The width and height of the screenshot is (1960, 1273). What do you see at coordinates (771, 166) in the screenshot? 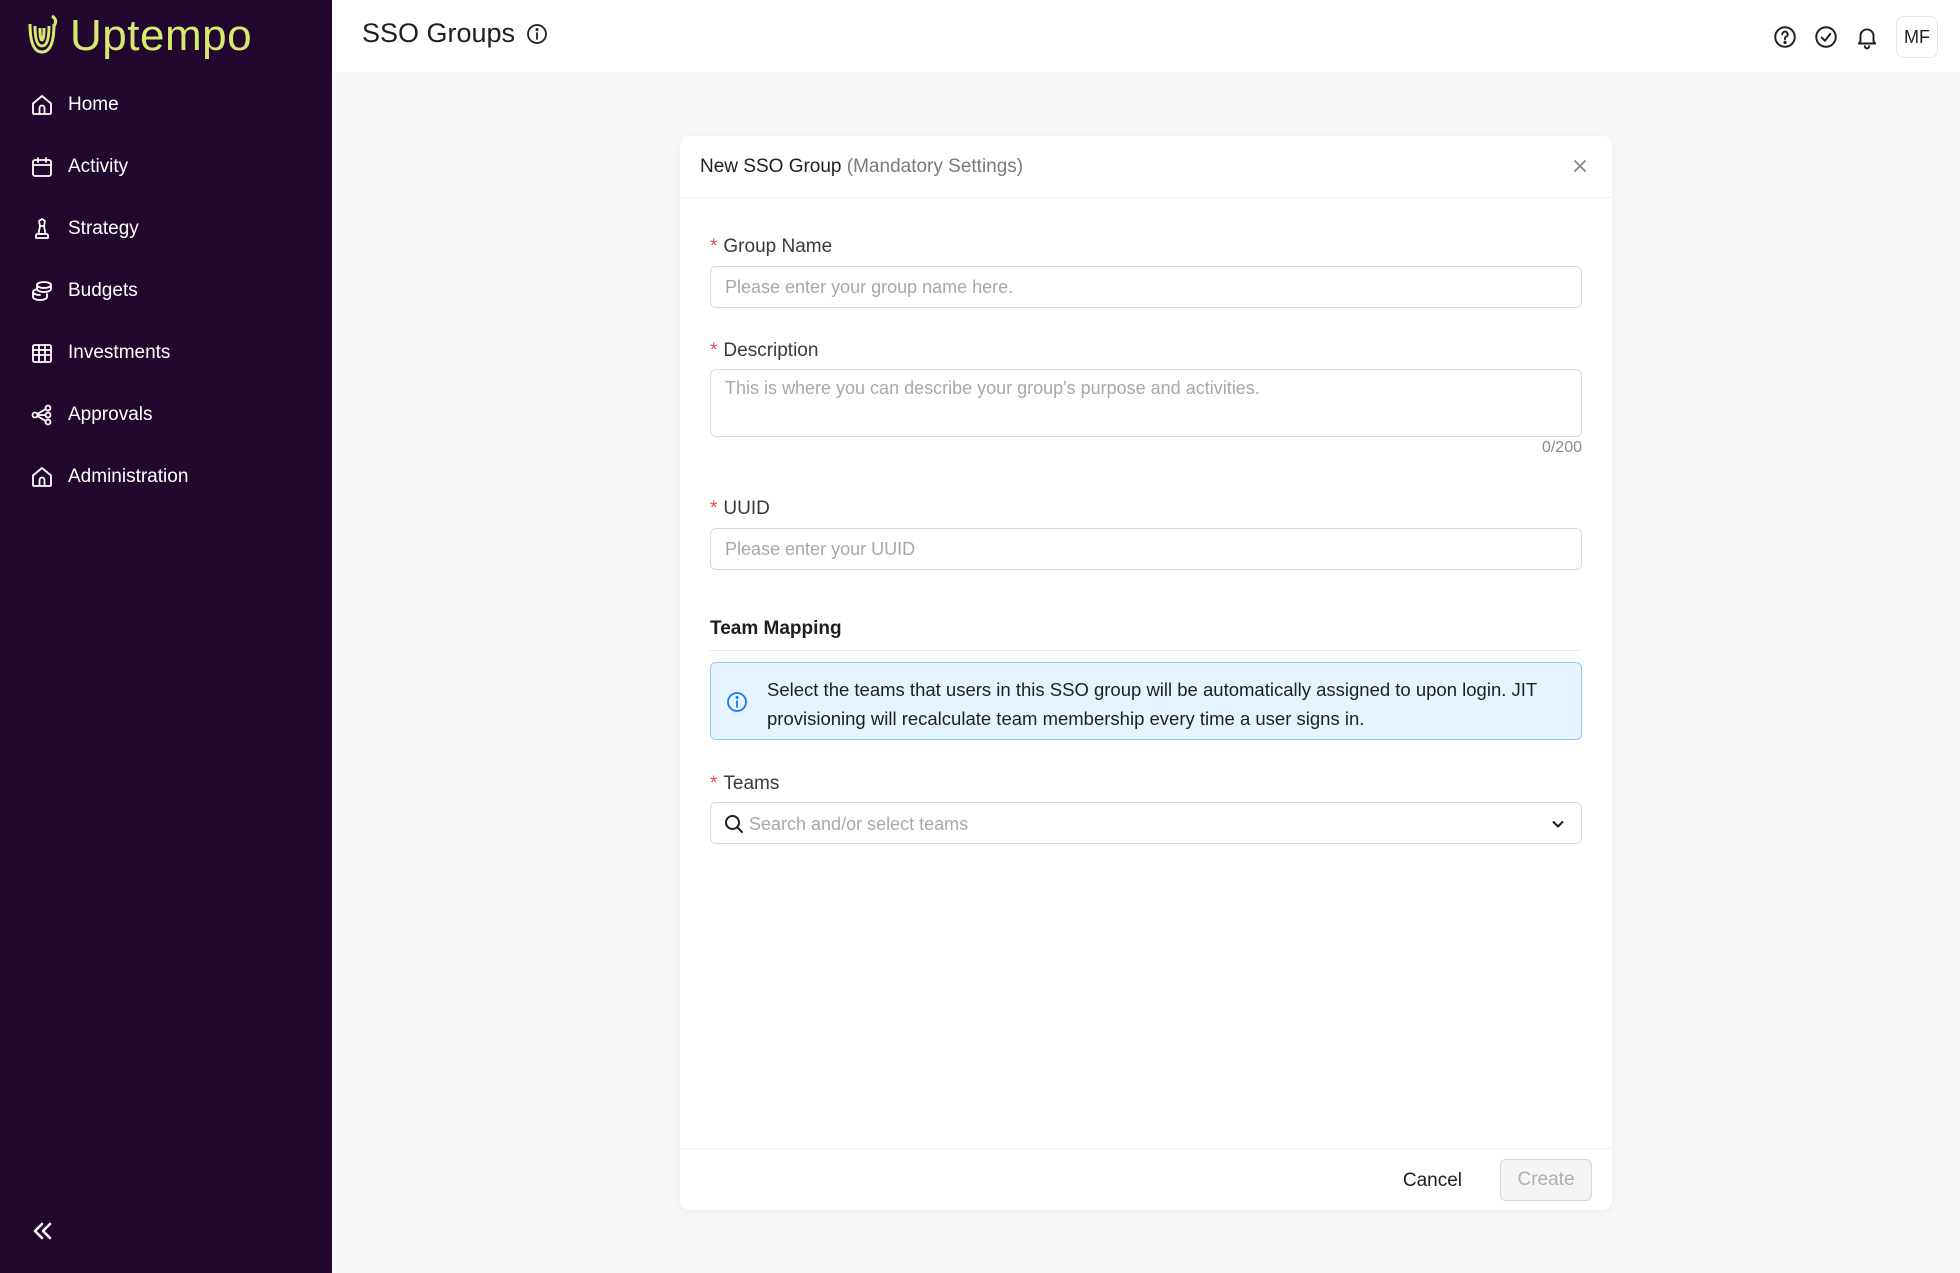
I see `modal-title-main: New SSO Group` at bounding box center [771, 166].